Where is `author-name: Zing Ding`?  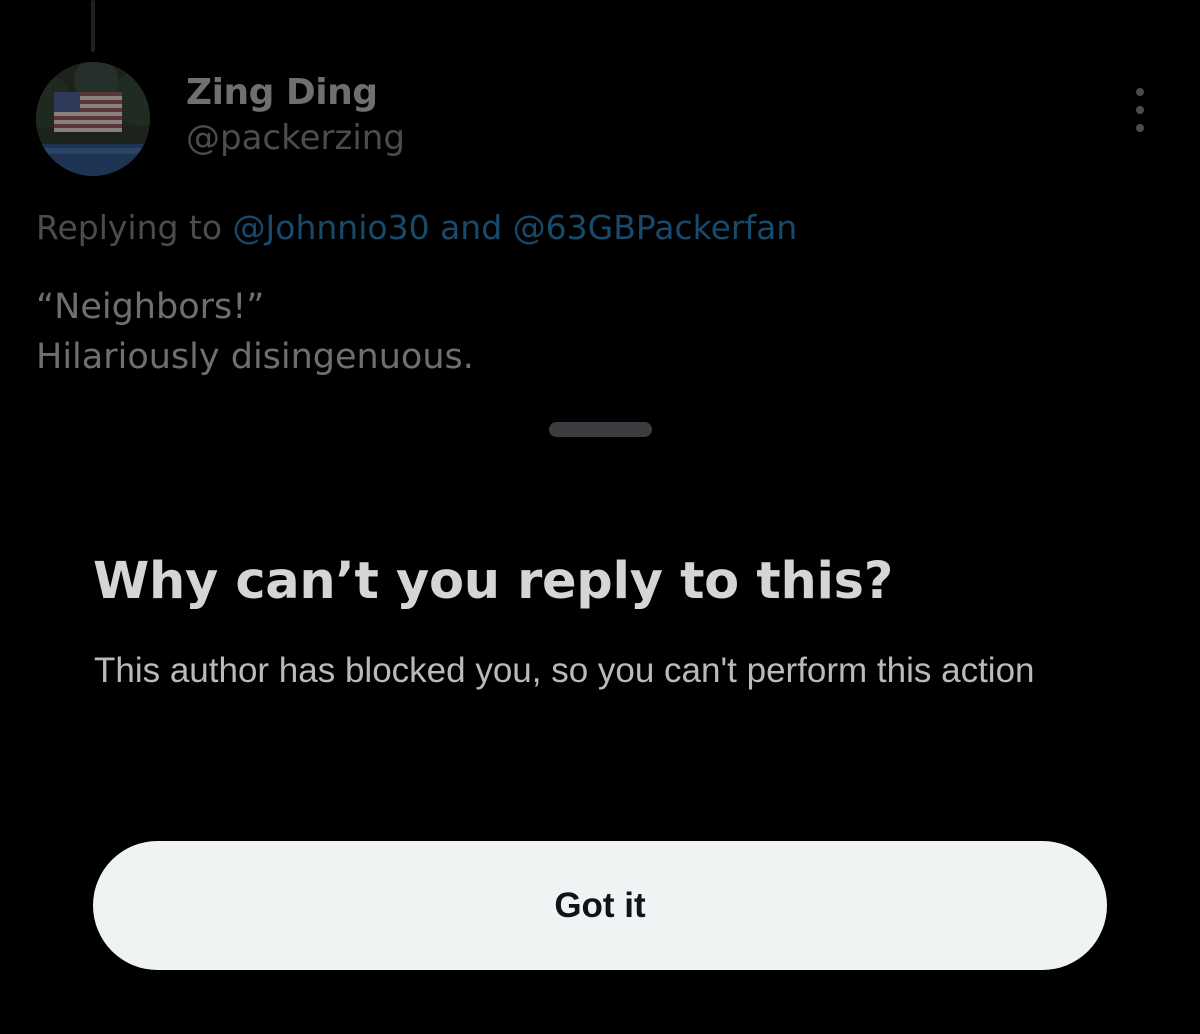
author-name: Zing Ding is located at coordinates (282, 92).